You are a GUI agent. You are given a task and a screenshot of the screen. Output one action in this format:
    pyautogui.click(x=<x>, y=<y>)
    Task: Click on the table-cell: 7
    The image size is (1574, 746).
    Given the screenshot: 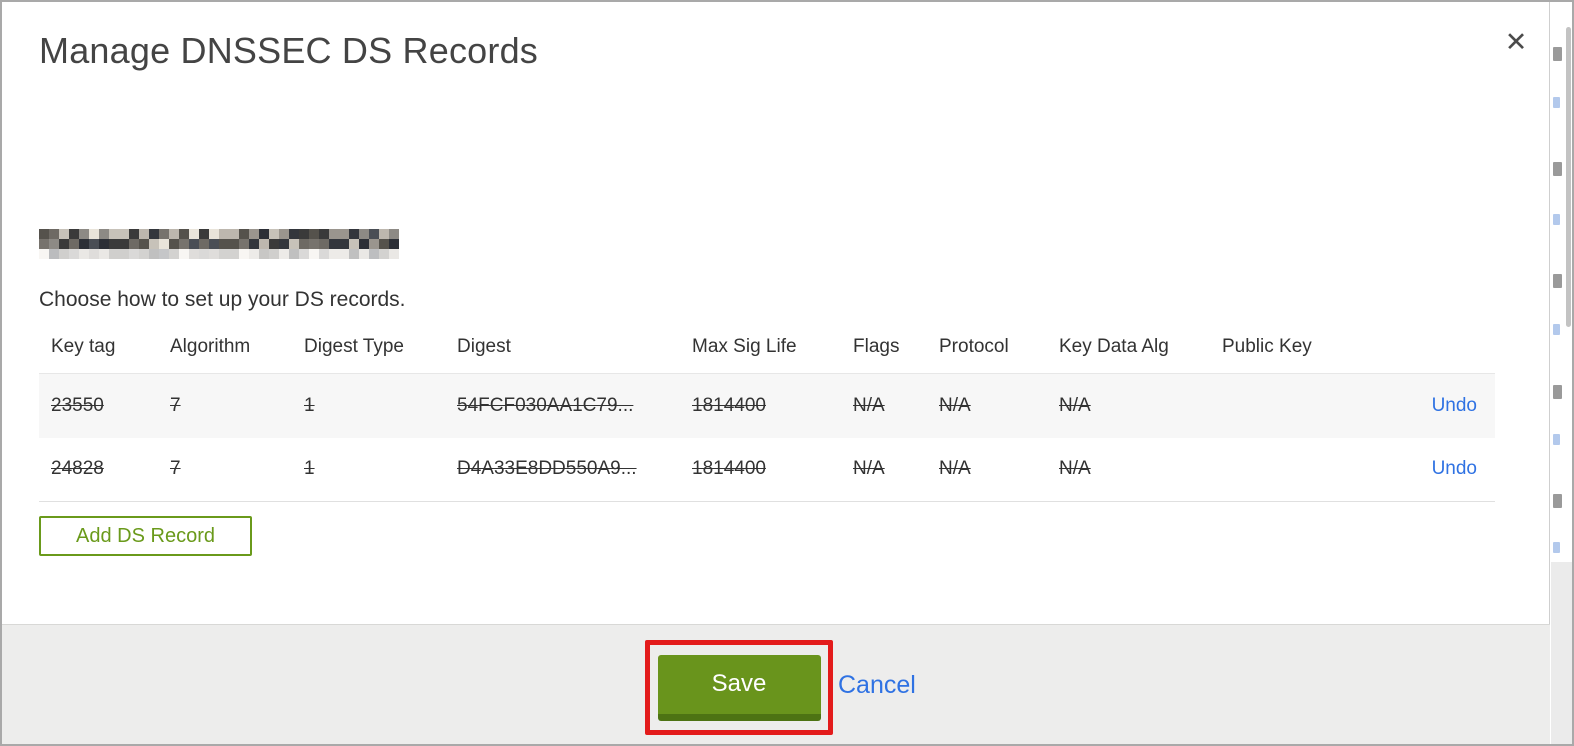 What is the action you would take?
    pyautogui.click(x=175, y=405)
    